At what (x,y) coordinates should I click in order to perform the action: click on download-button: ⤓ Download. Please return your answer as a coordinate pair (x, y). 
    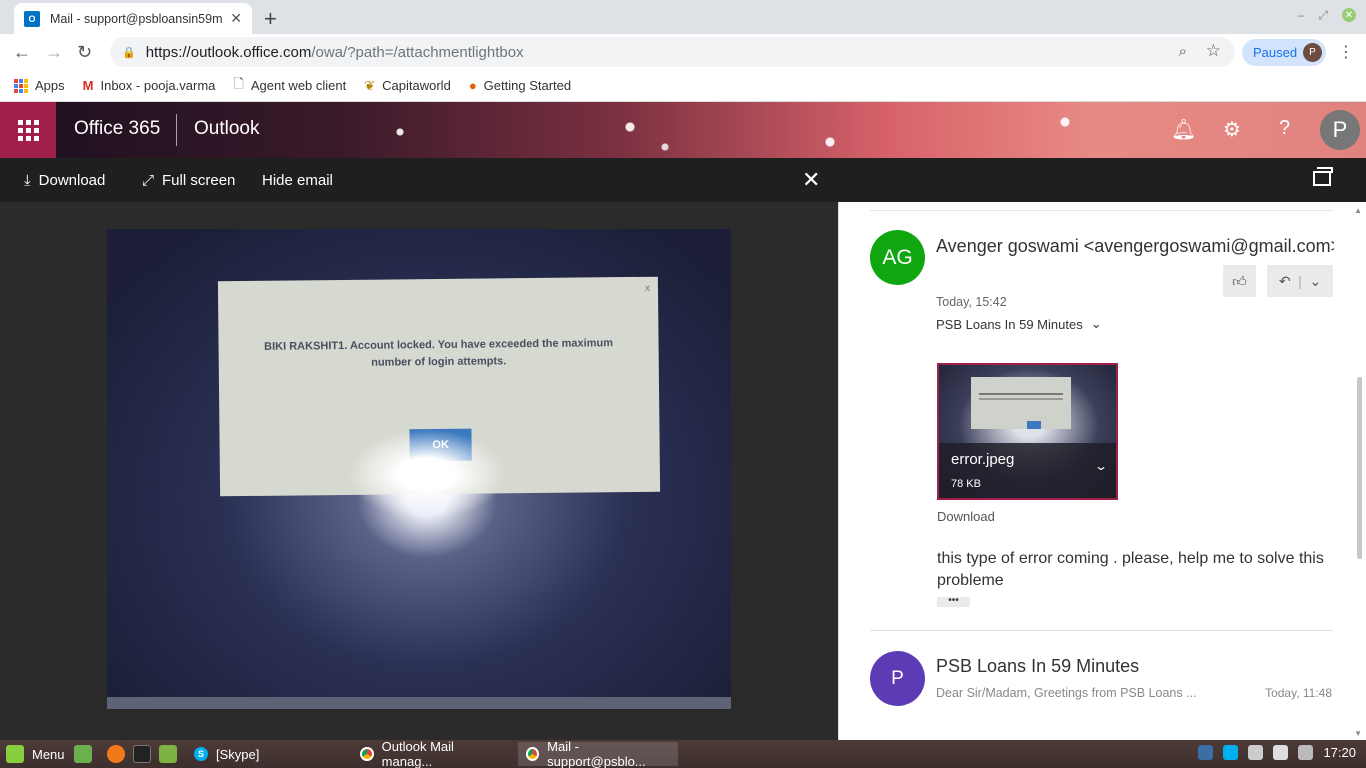
    Looking at the image, I should click on (64, 180).